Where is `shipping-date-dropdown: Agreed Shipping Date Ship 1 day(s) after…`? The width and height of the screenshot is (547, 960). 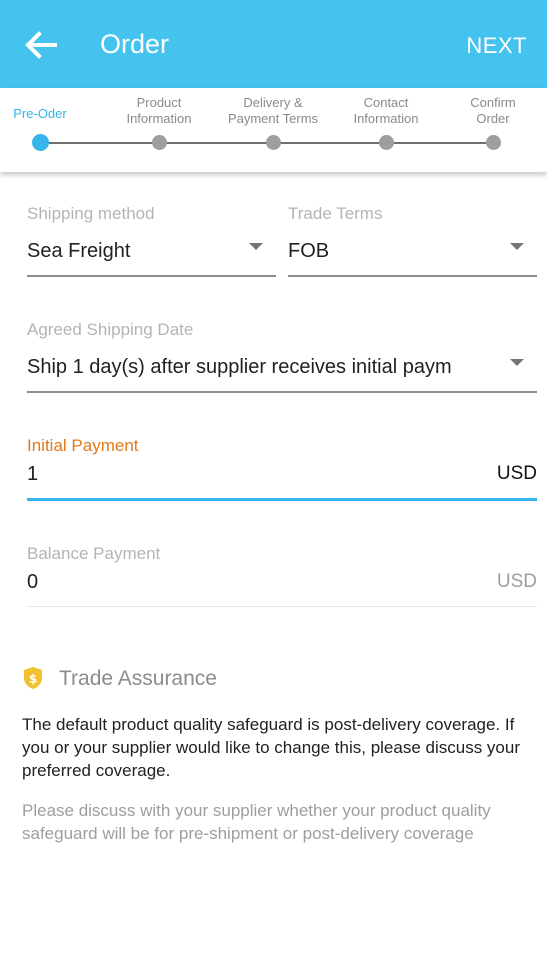
shipping-date-dropdown: Agreed Shipping Date Ship 1 day(s) after… is located at coordinates (282, 355).